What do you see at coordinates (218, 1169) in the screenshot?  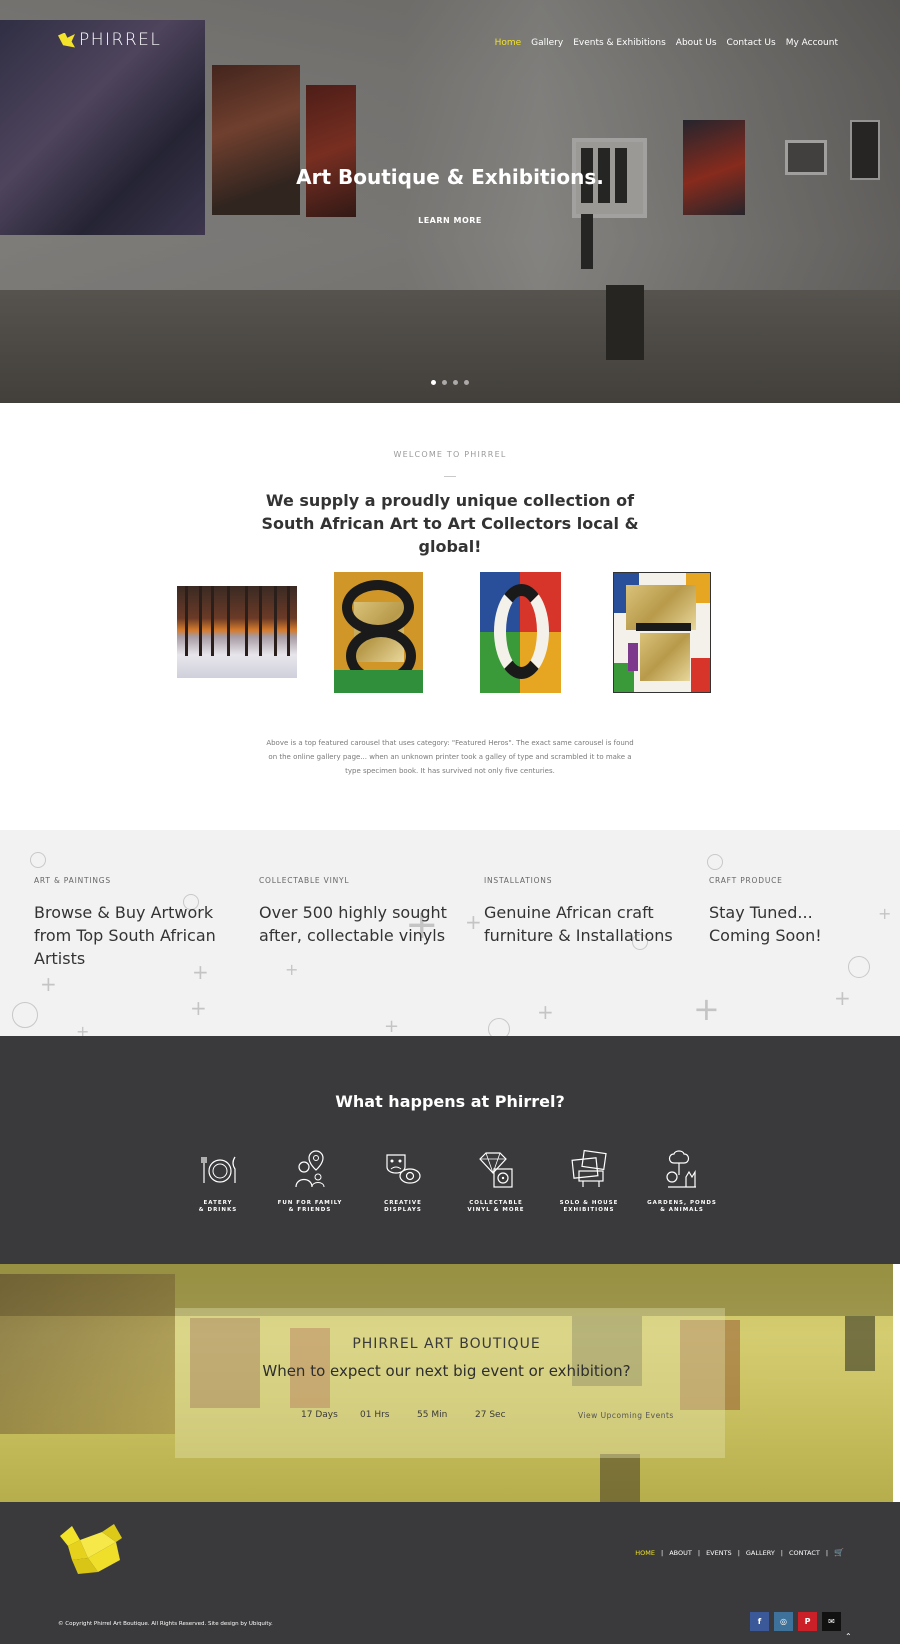 I see `plate-cutlery-icon` at bounding box center [218, 1169].